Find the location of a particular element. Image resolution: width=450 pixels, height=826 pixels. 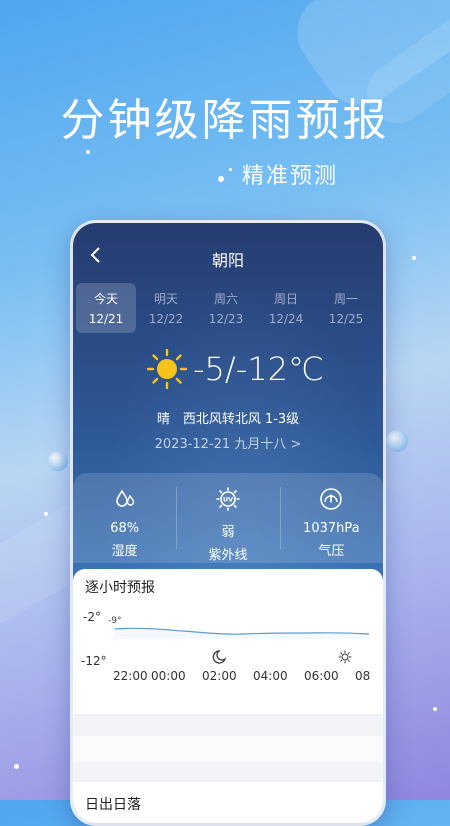

time-label: 06:00 is located at coordinates (321, 676).